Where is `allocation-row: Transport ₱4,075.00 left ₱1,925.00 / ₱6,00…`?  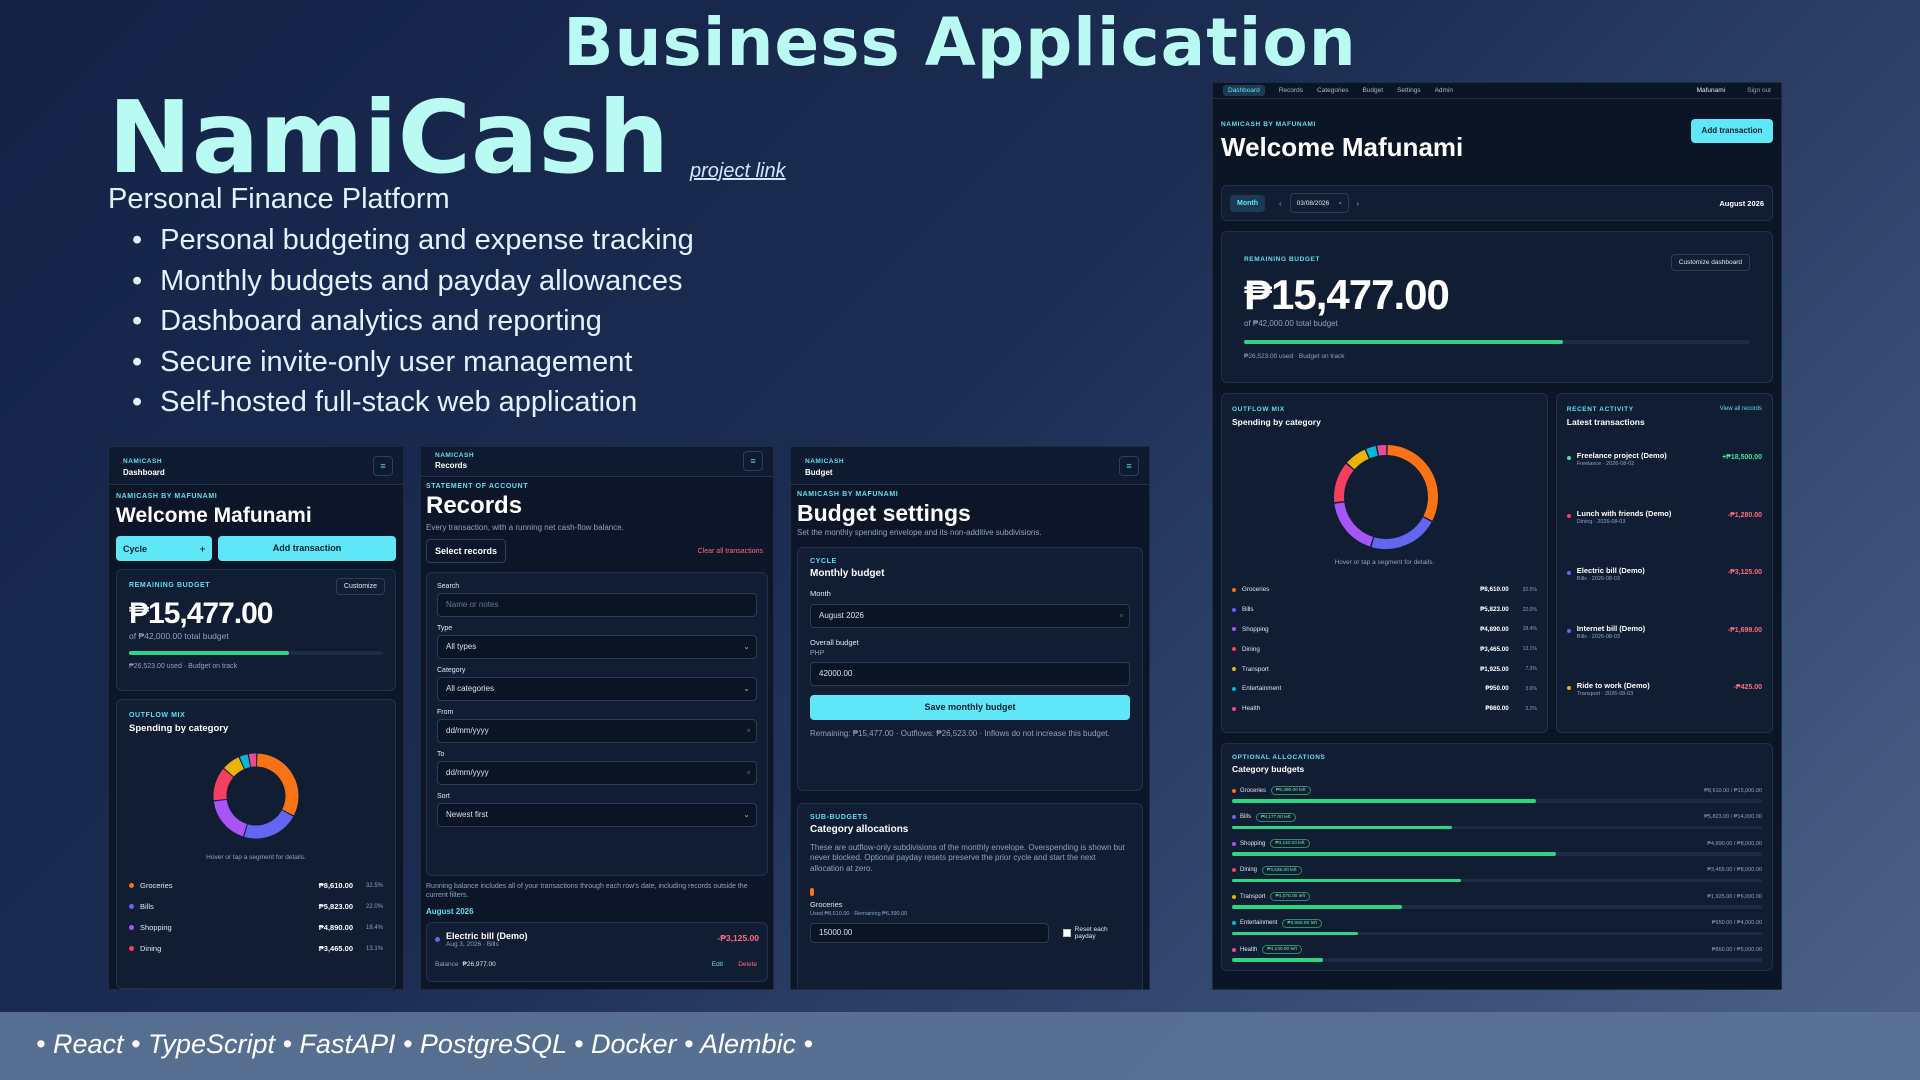 allocation-row: Transport ₱4,075.00 left ₱1,925.00 / ₱6,00… is located at coordinates (1497, 905).